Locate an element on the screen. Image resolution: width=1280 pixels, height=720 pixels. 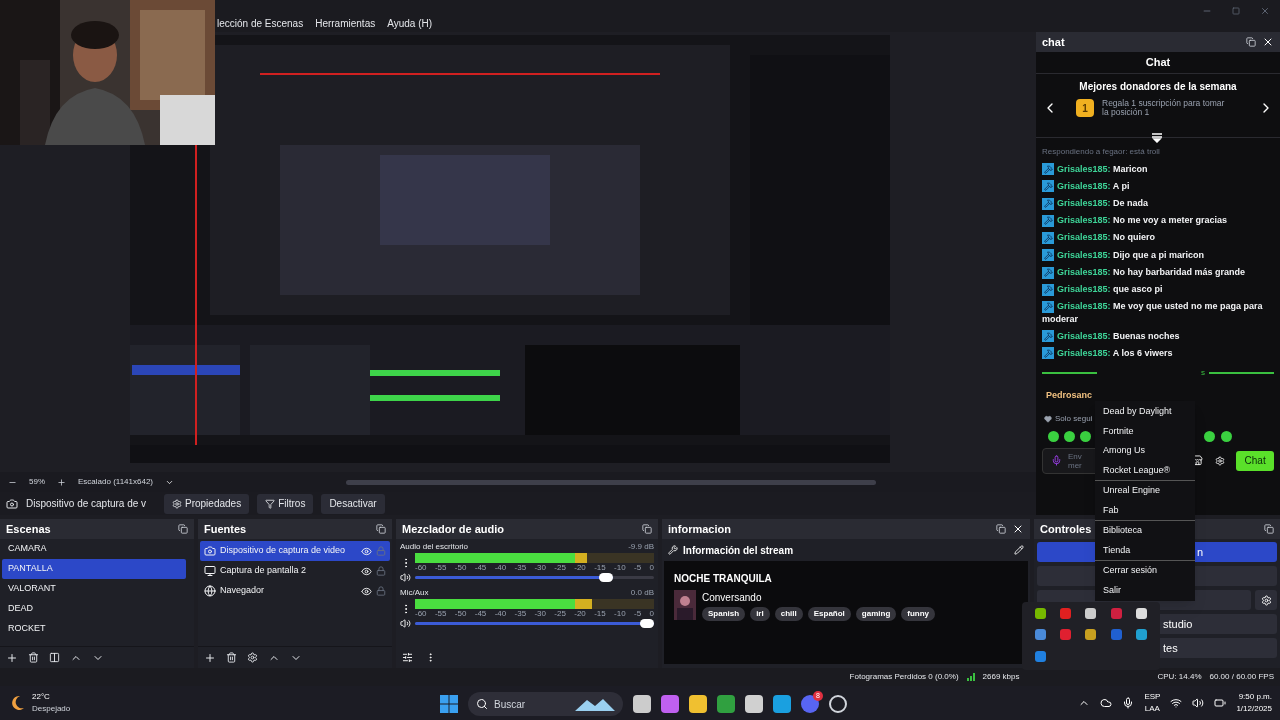
dock-title: Fuentes is located at coordinates (225, 529).